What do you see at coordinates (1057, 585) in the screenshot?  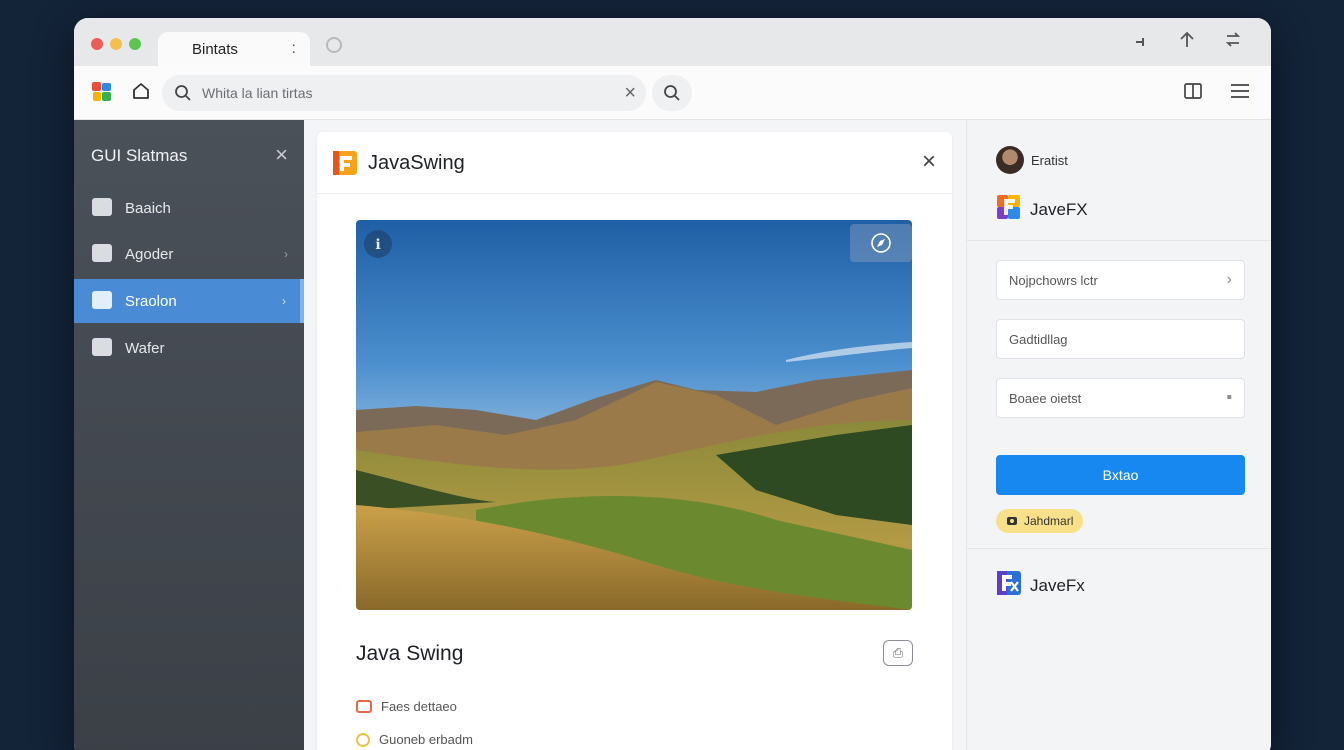 I see `app-name-bottom: JaveFx` at bounding box center [1057, 585].